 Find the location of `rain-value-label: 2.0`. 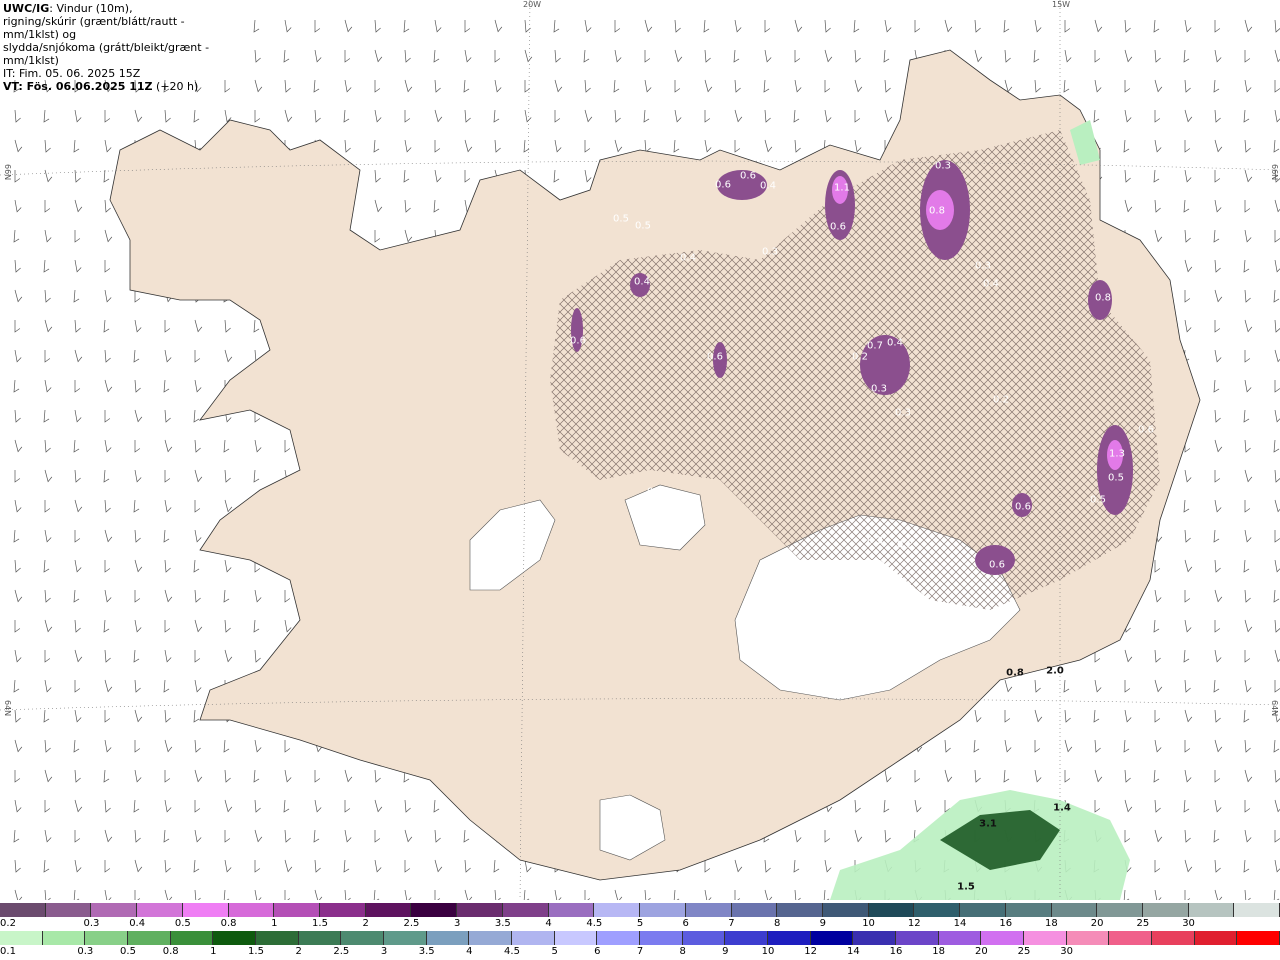

rain-value-label: 2.0 is located at coordinates (1055, 671).